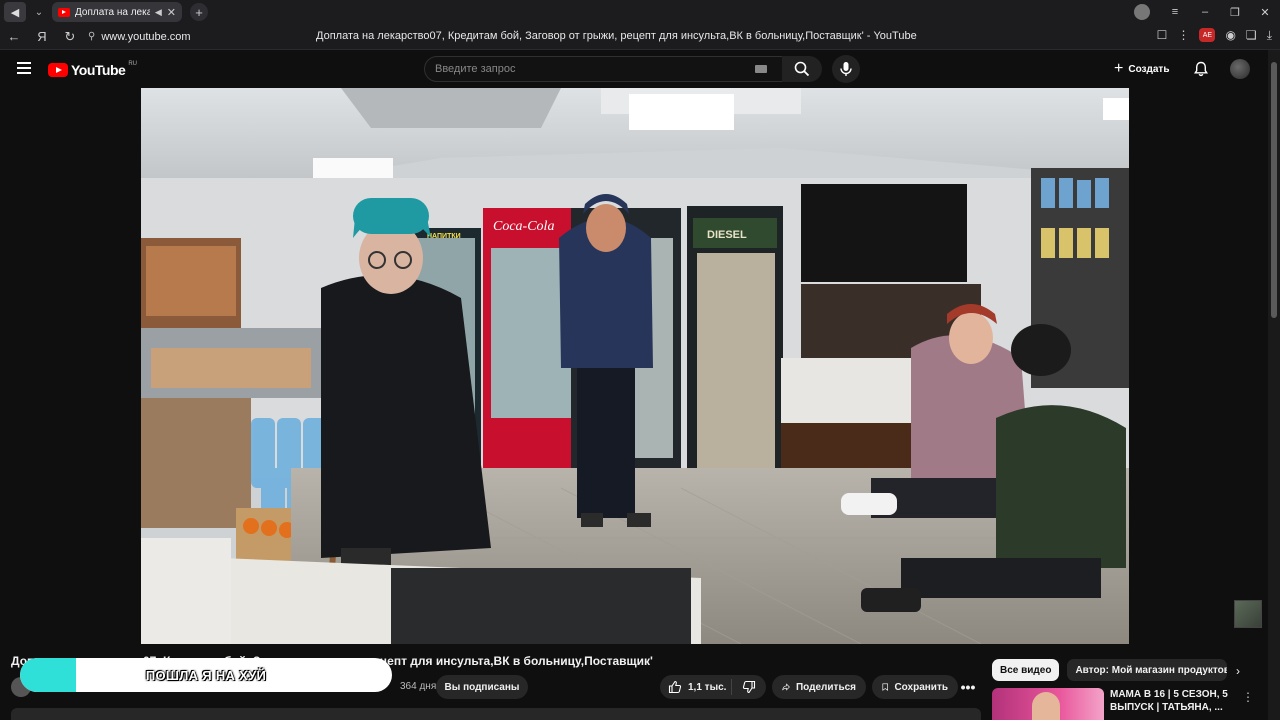 The width and height of the screenshot is (1280, 720). What do you see at coordinates (146, 36) in the screenshot?
I see `url-text: www.youtube.com` at bounding box center [146, 36].